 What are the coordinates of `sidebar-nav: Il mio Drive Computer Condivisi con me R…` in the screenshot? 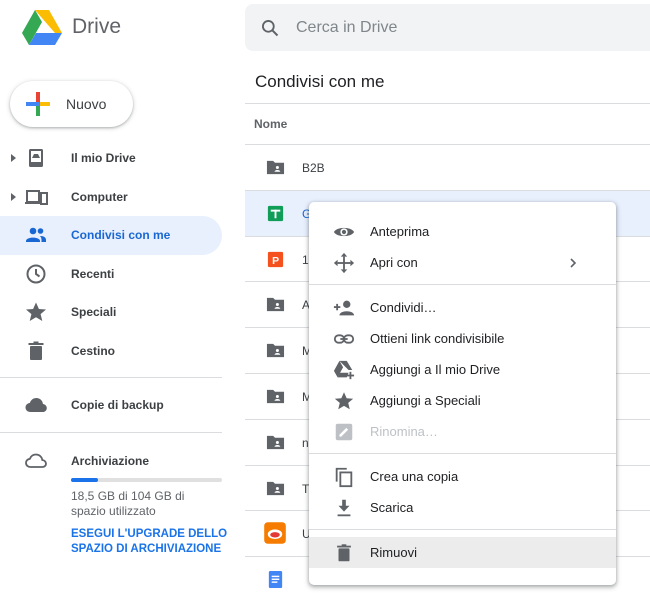 It's located at (111, 254).